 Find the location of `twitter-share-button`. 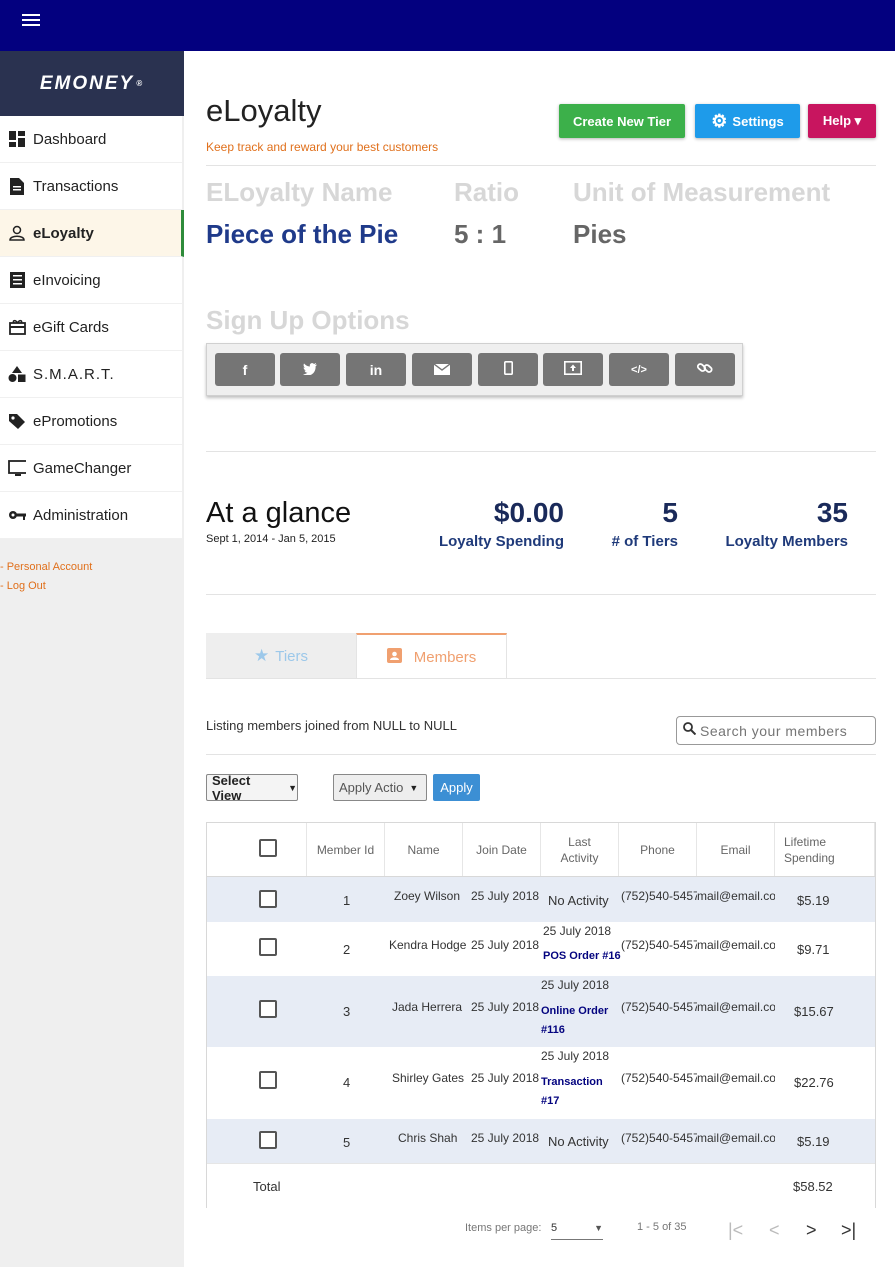

twitter-share-button is located at coordinates (310, 369).